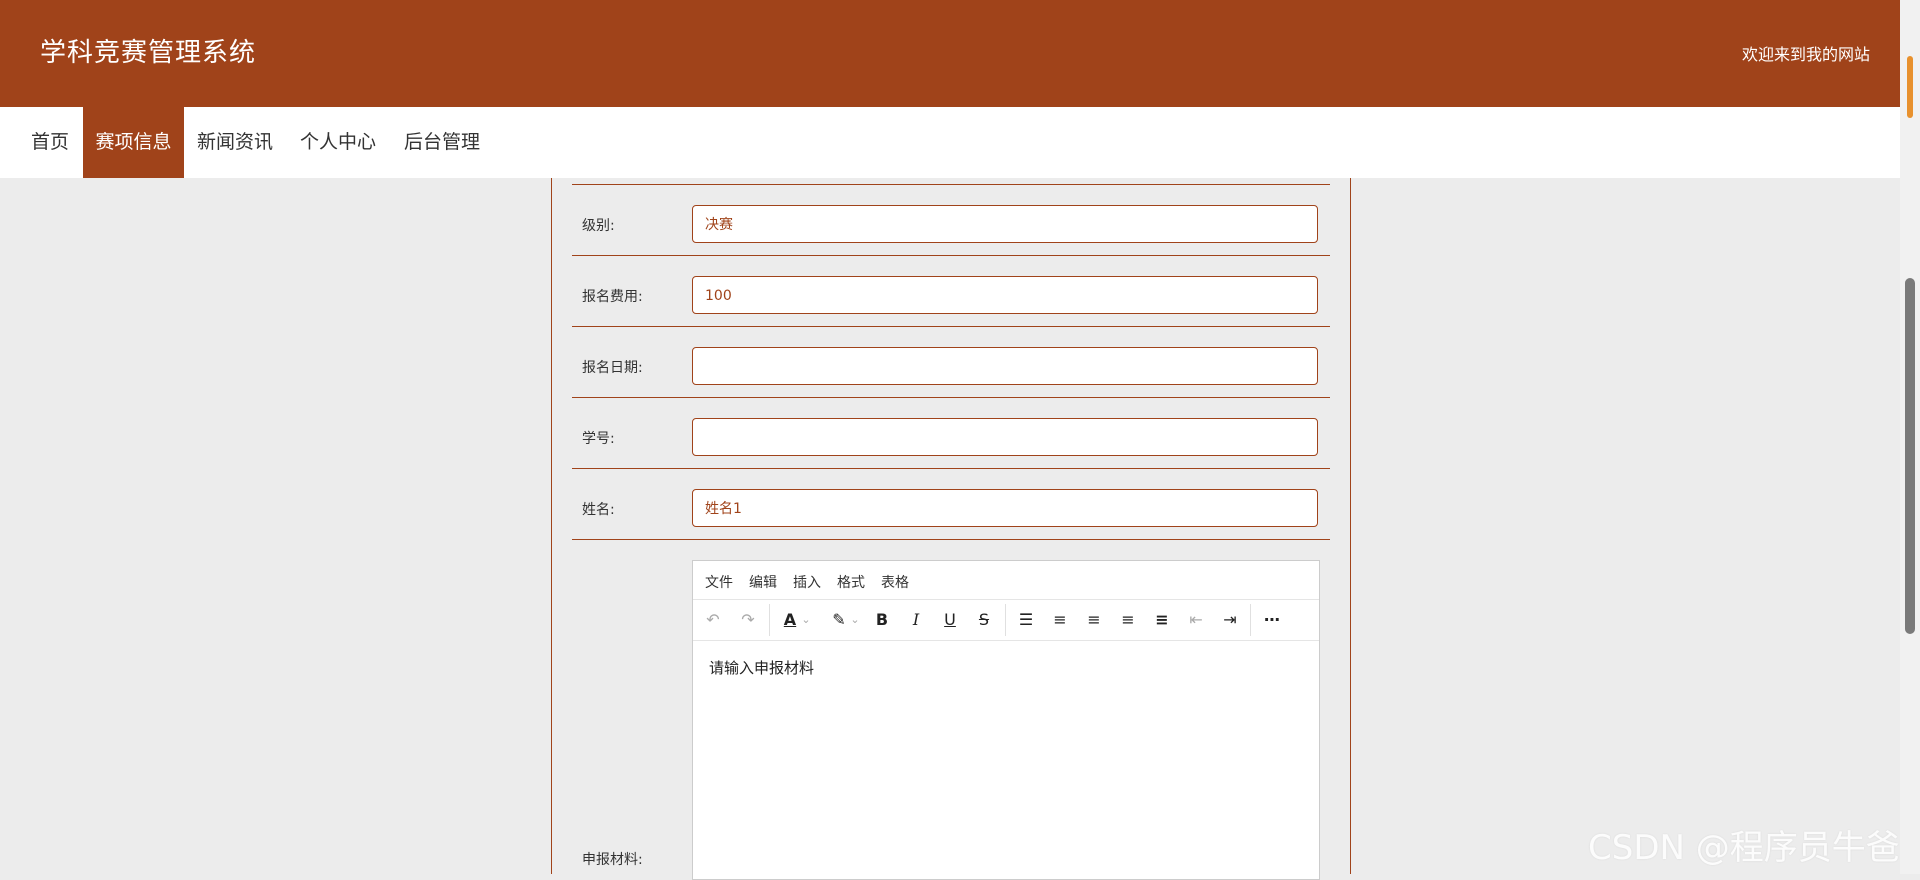 This screenshot has height=880, width=1920. I want to click on student-id-input, so click(1005, 437).